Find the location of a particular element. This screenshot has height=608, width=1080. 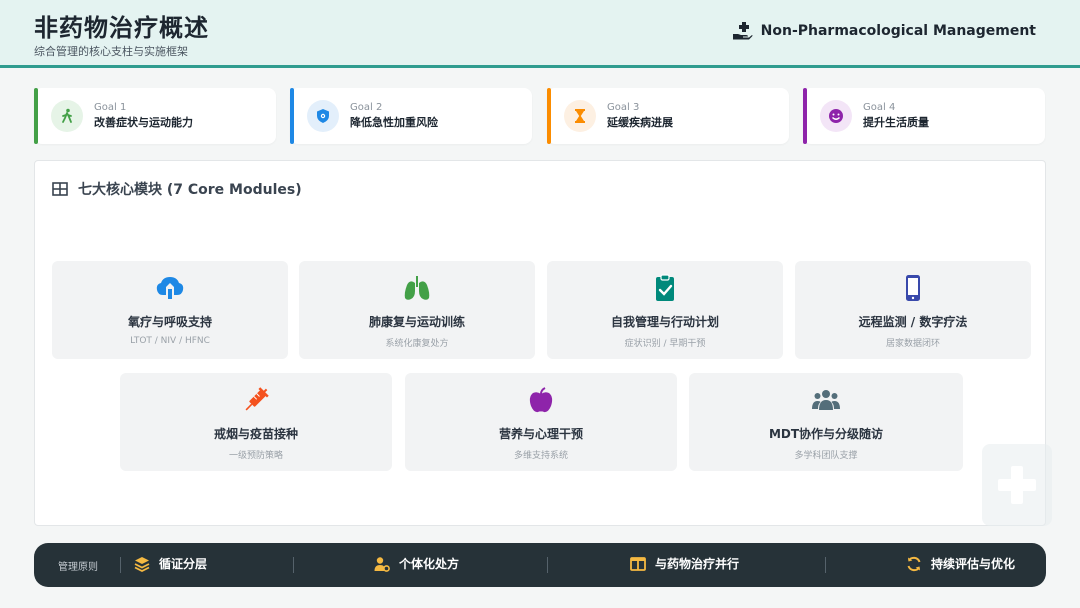

module-subtitle: 居家数据闭环 is located at coordinates (912, 344).